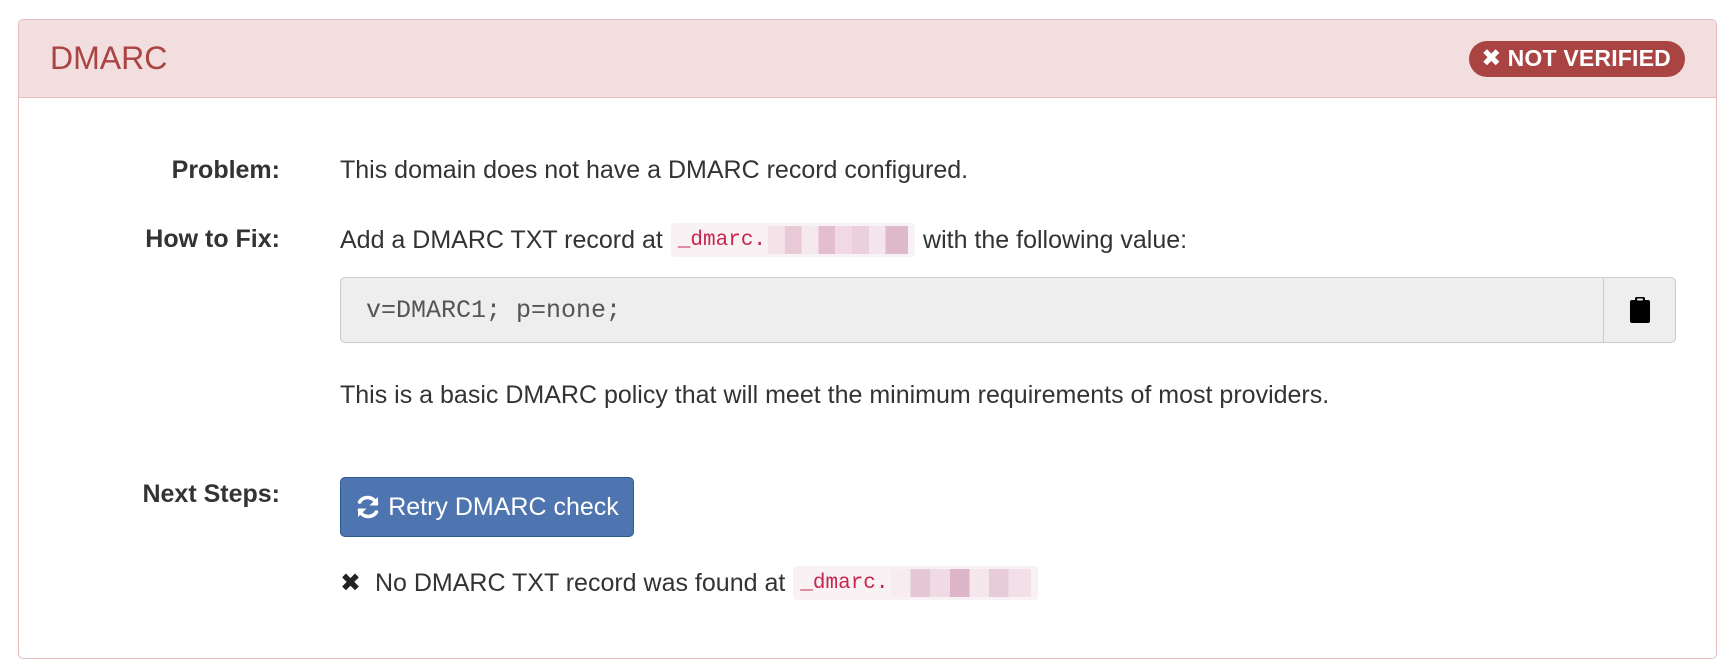  I want to click on retry-dmarc-button: Retry DMARC check, so click(487, 507).